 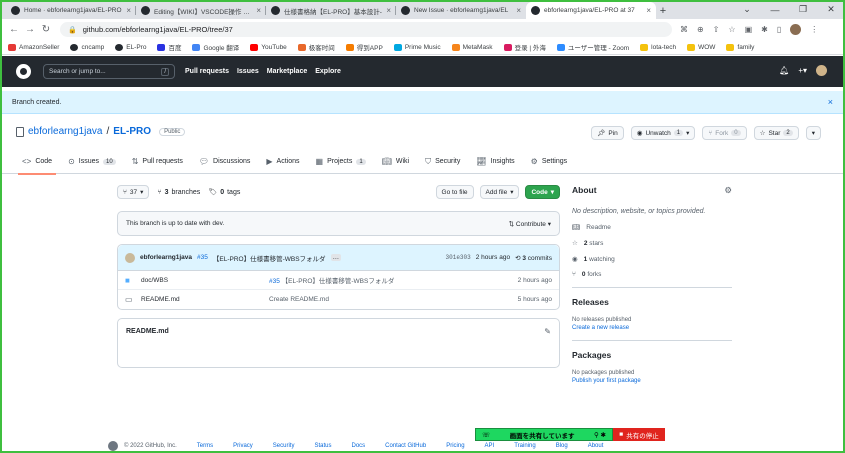 What do you see at coordinates (14, 29) in the screenshot?
I see `back-icon: ←` at bounding box center [14, 29].